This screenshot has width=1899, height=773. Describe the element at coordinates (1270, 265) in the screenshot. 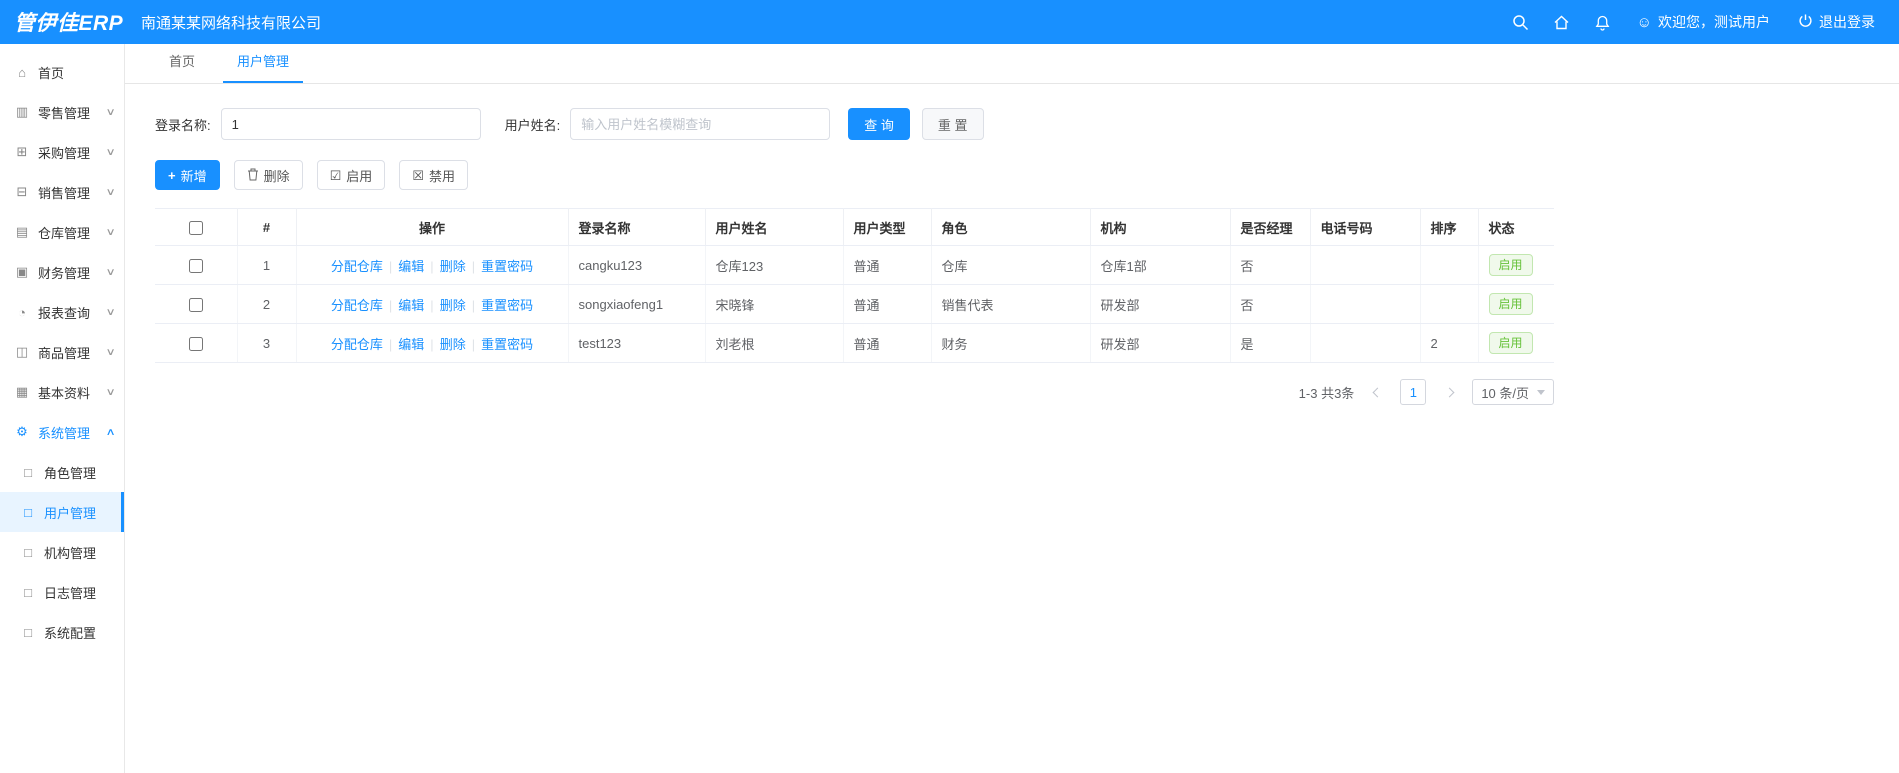

I see `cell-manager: 否` at that location.